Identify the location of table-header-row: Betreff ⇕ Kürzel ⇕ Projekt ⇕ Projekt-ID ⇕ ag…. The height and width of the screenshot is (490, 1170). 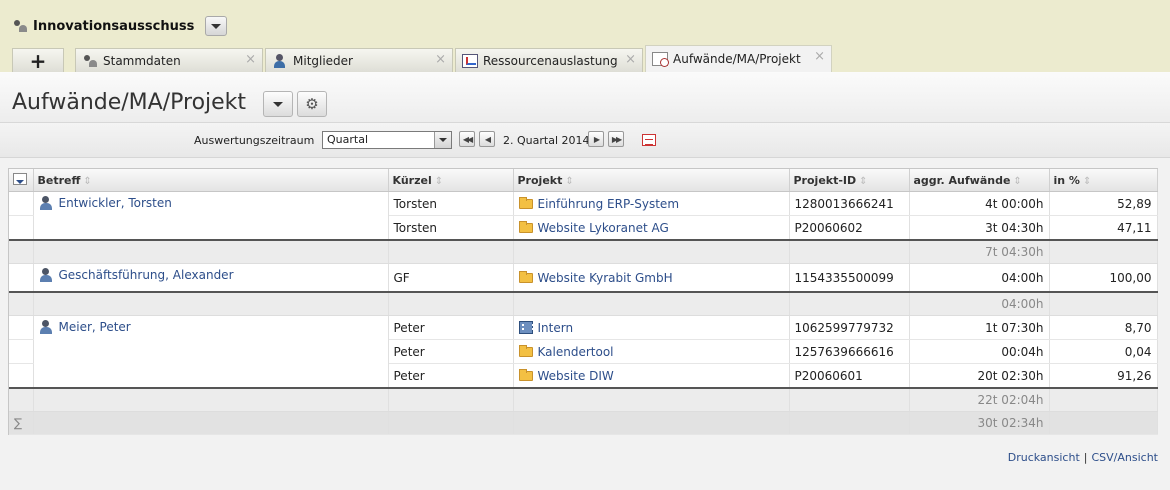
(583, 180).